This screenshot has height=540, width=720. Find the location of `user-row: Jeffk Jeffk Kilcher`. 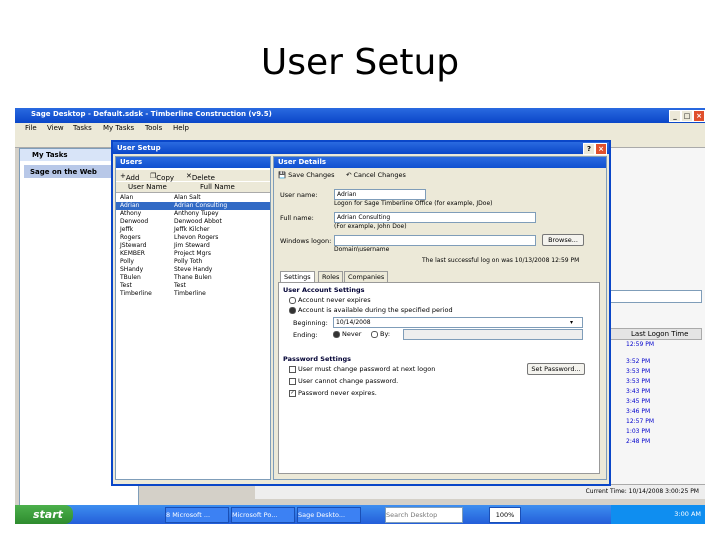

user-row: Jeffk Jeffk Kilcher is located at coordinates (193, 230).